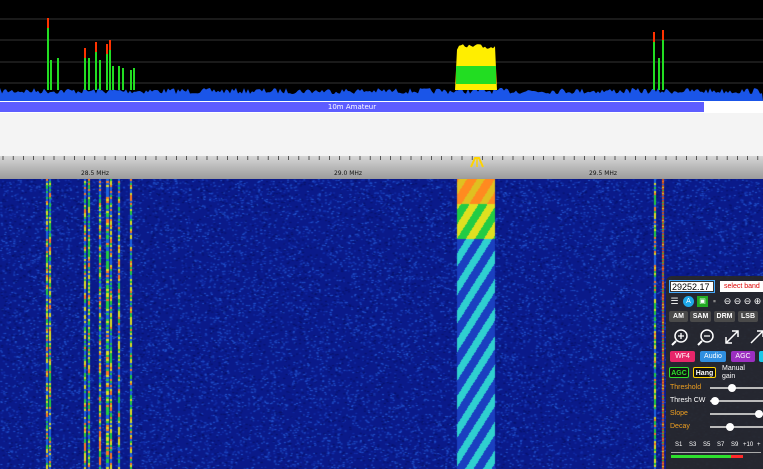 The image size is (763, 469). I want to click on smeter-level-bar, so click(701, 456).